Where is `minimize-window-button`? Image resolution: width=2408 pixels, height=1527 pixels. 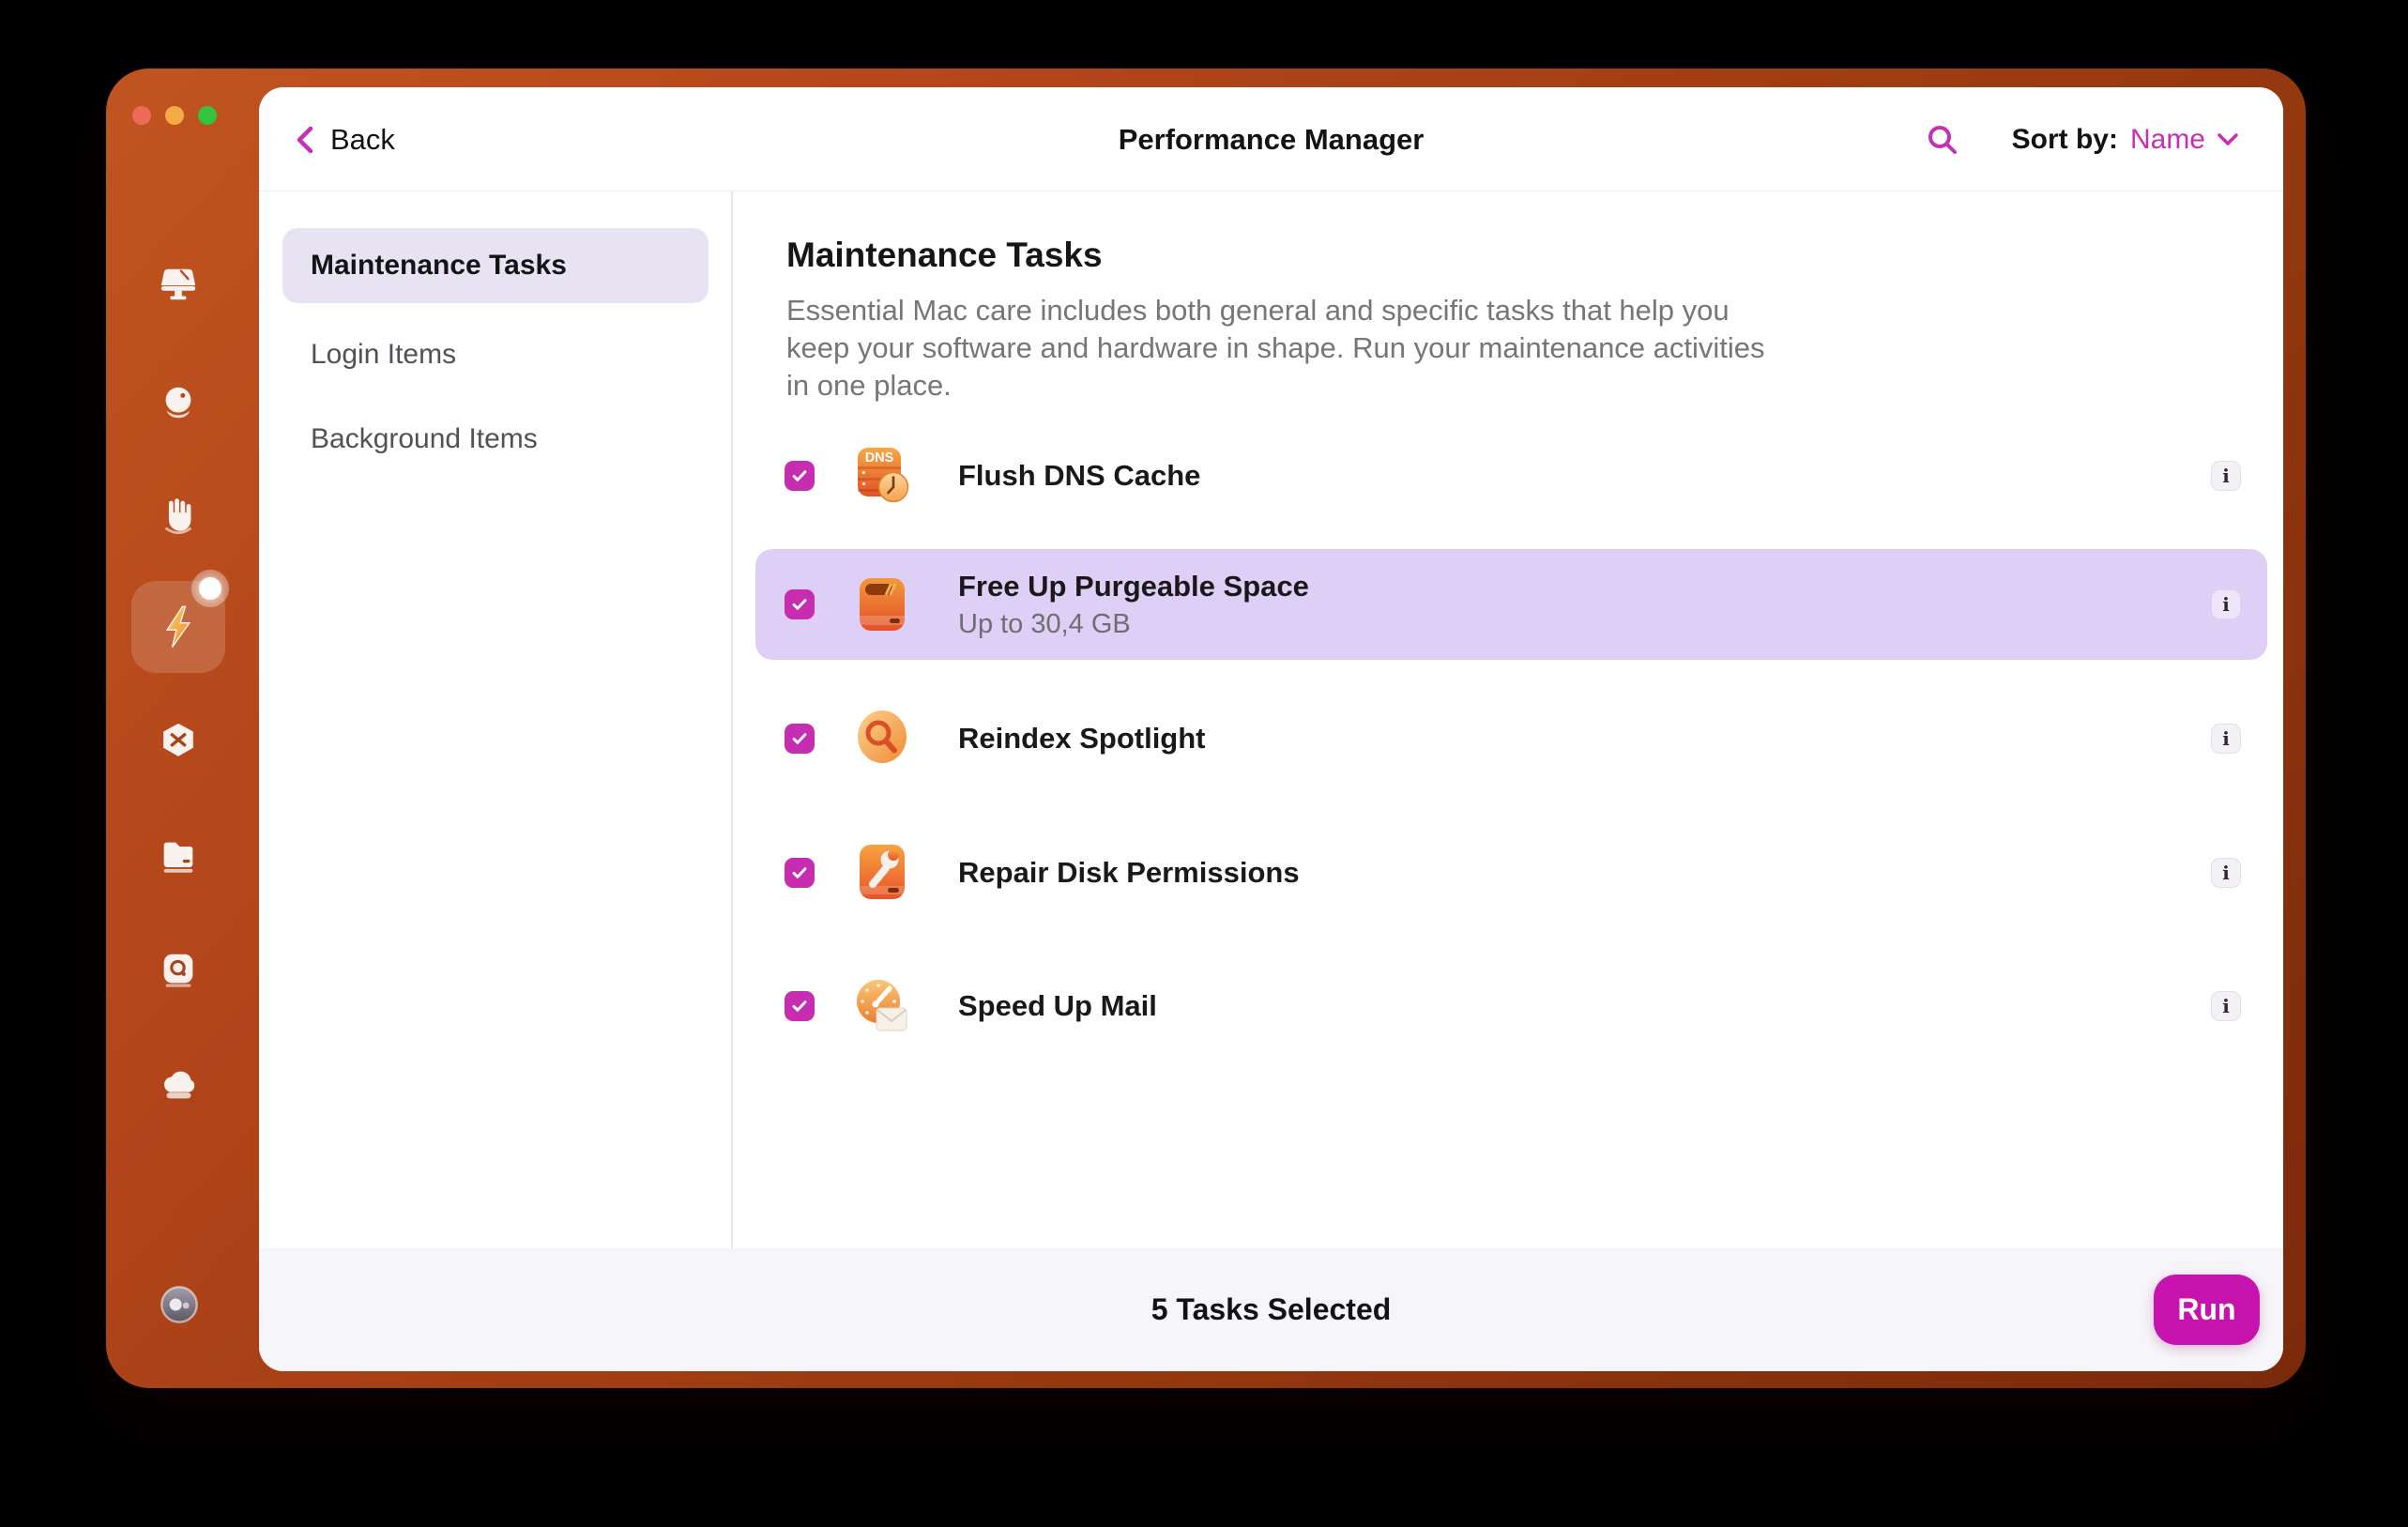
minimize-window-button is located at coordinates (174, 116).